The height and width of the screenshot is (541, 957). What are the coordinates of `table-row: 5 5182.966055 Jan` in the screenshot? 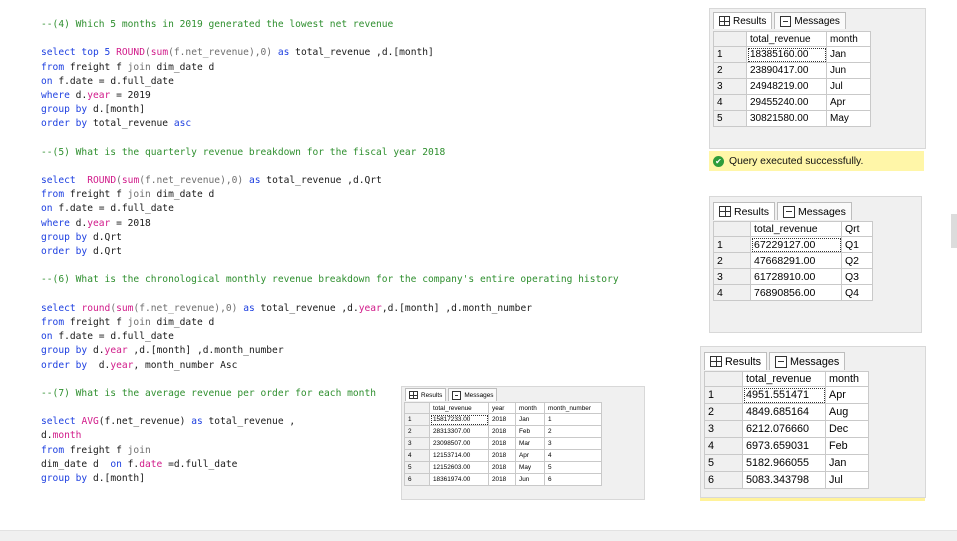 It's located at (786, 463).